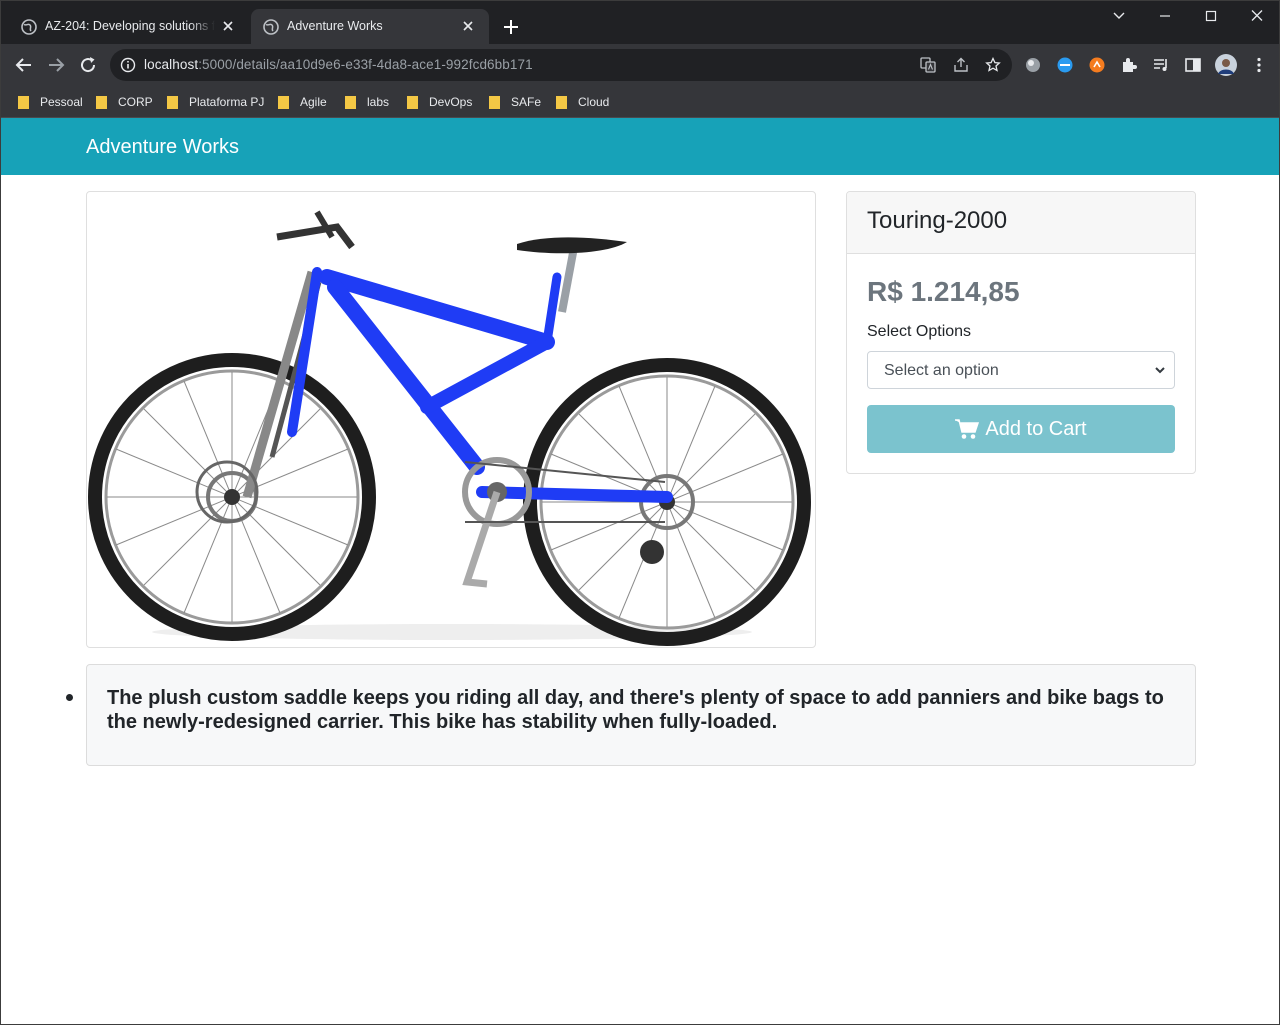 This screenshot has width=1280, height=1025. I want to click on extensions-puzzle-icon, so click(1129, 65).